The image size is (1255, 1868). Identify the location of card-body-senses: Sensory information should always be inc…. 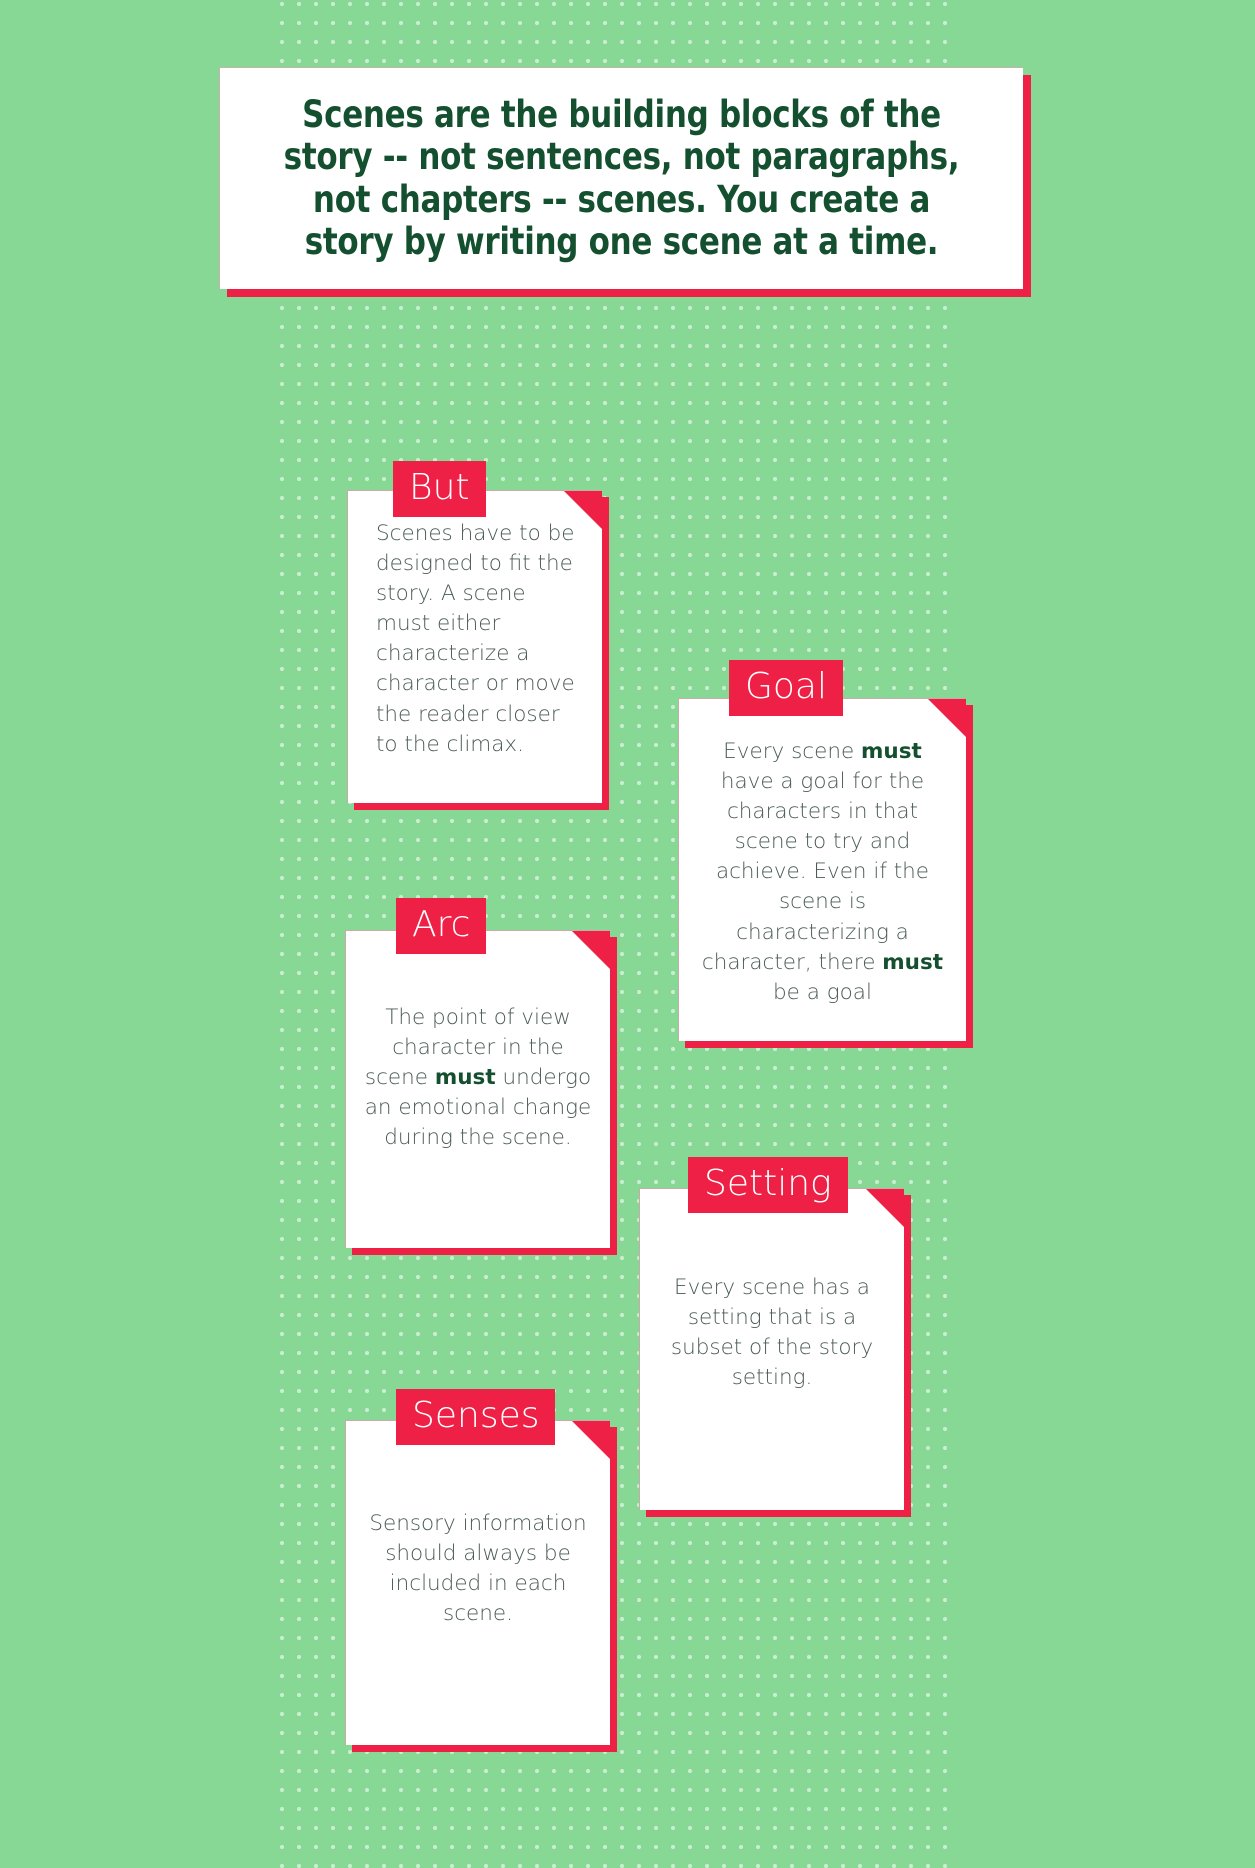
(478, 1569).